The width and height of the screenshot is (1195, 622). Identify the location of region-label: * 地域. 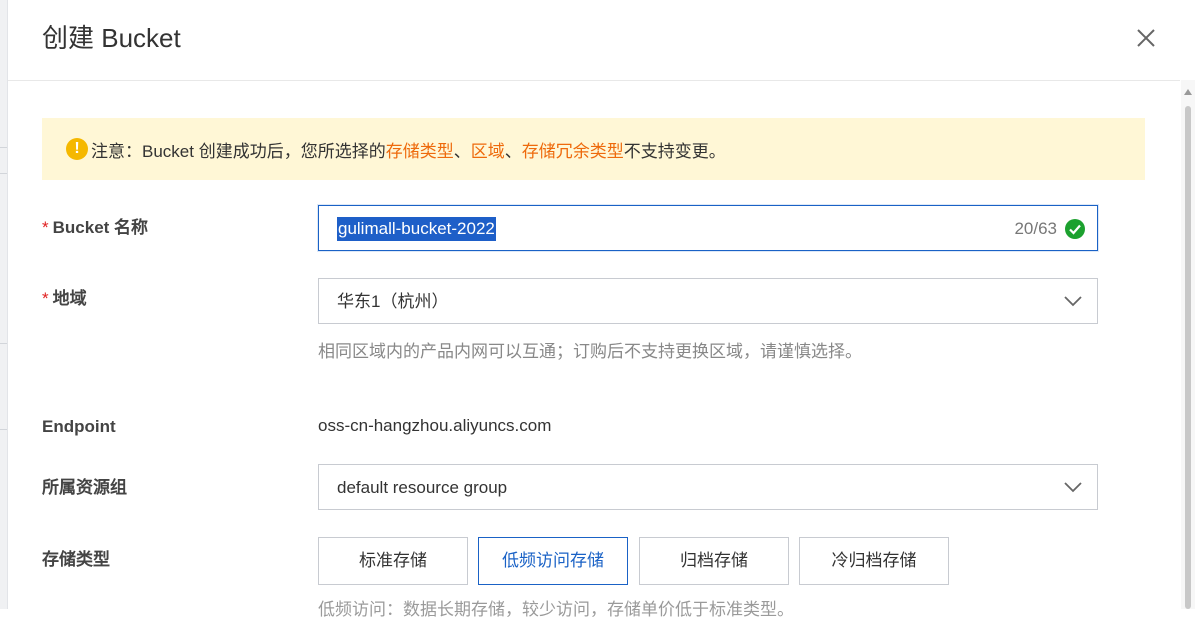
(64, 299).